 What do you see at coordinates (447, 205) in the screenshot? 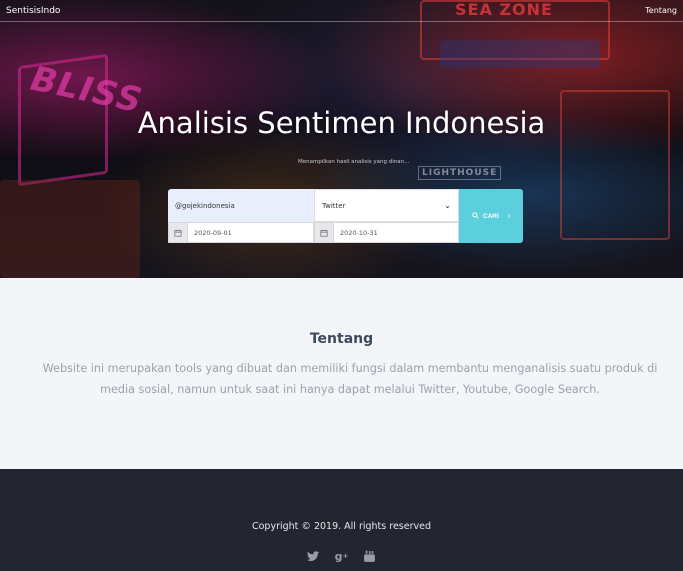
I see `chevron-down-icon: ⌄` at bounding box center [447, 205].